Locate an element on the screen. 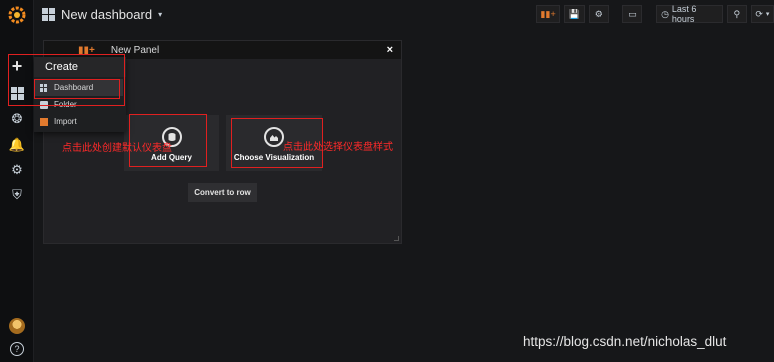 The image size is (774, 362). save-button: 💾 is located at coordinates (574, 14).